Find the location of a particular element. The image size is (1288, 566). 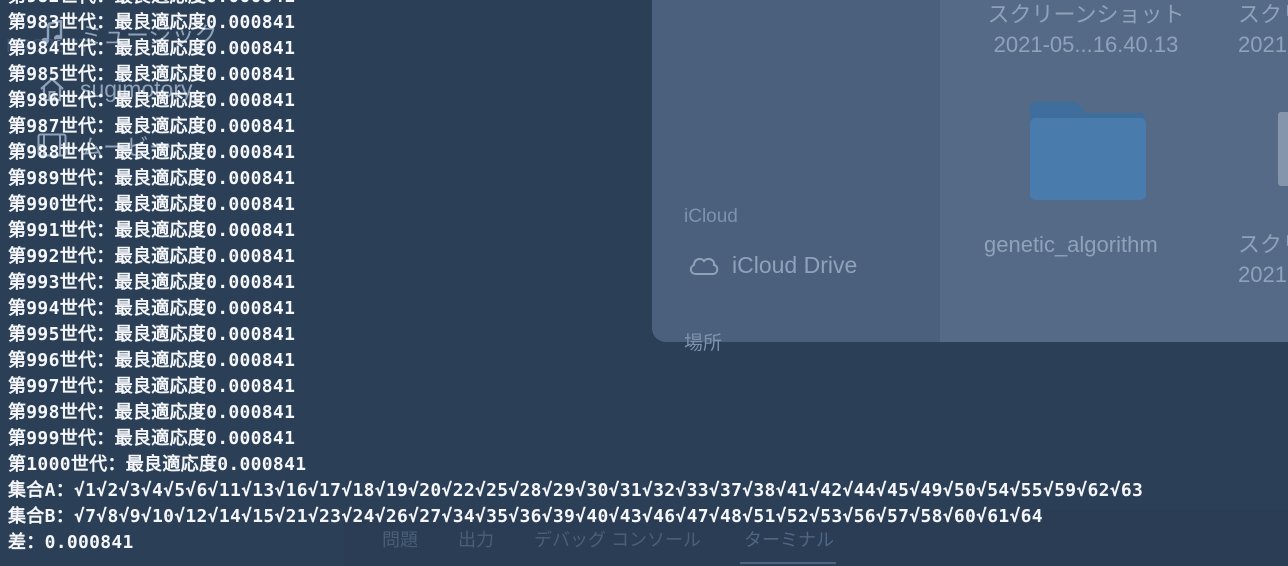

terminal-line: 第984世代：最良適応度0.000841 is located at coordinates (152, 48).